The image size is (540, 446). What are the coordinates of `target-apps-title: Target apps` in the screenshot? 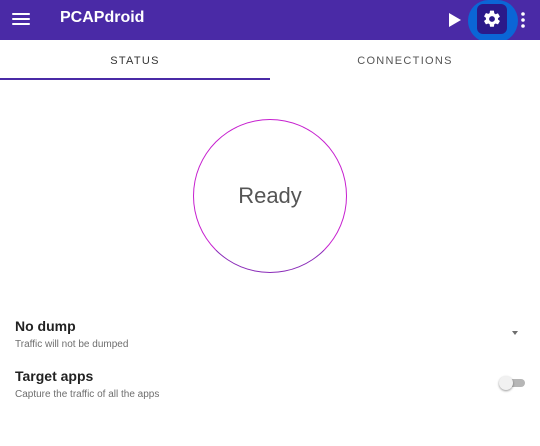 It's located at (54, 376).